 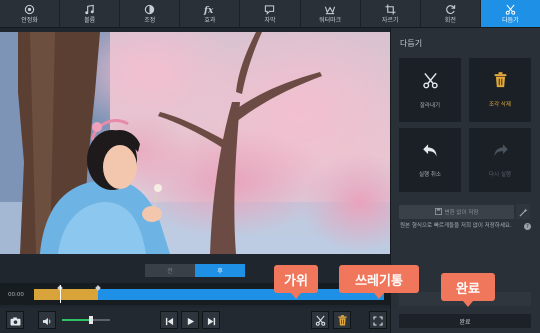 I want to click on cut-panel-button: 잘라내기, so click(x=430, y=90).